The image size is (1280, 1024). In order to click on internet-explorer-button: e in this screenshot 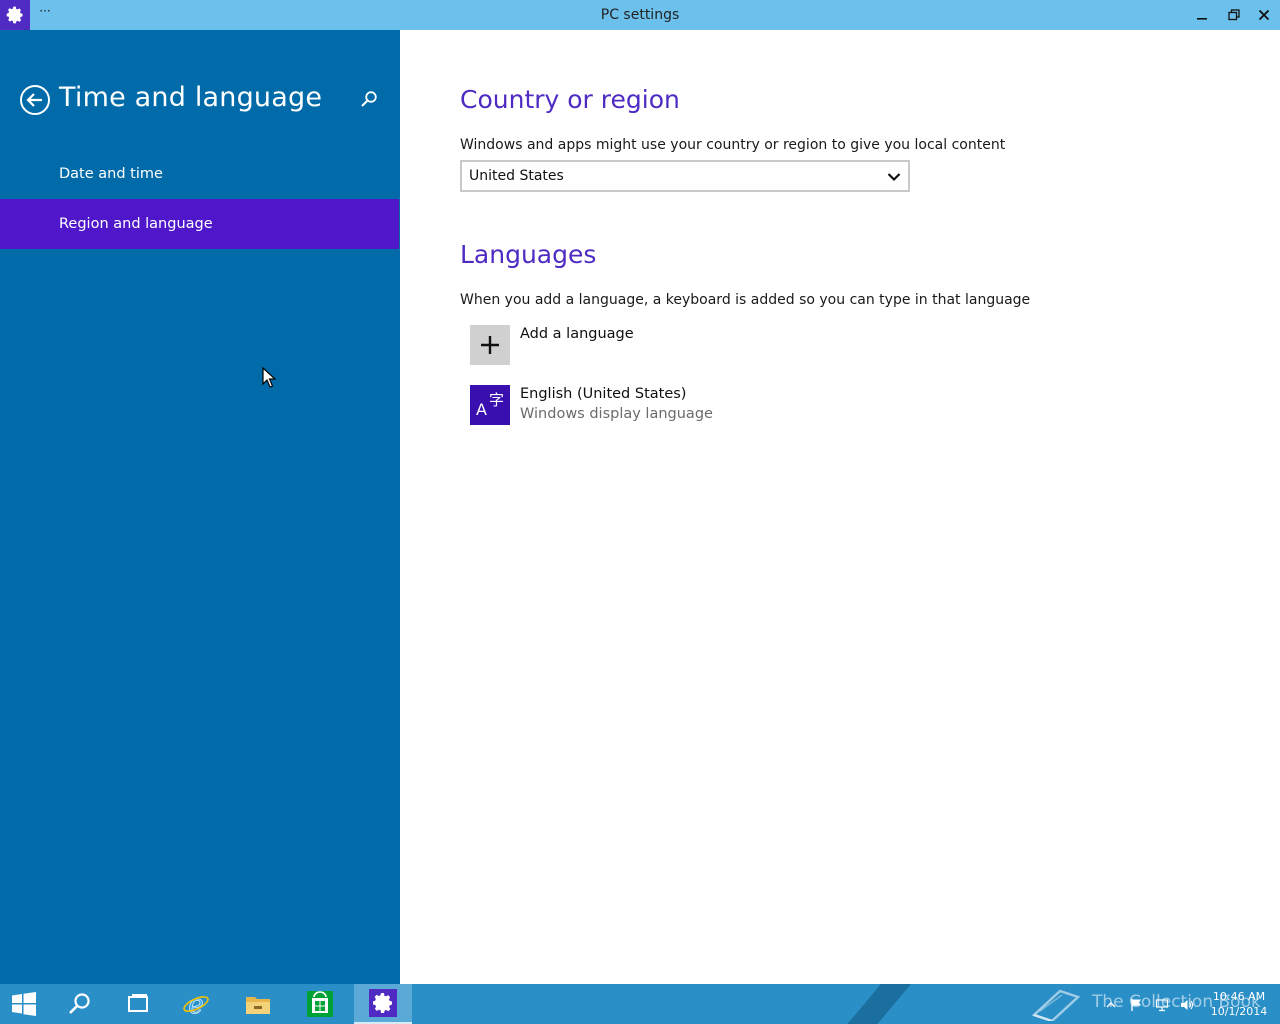, I will do `click(196, 1004)`.